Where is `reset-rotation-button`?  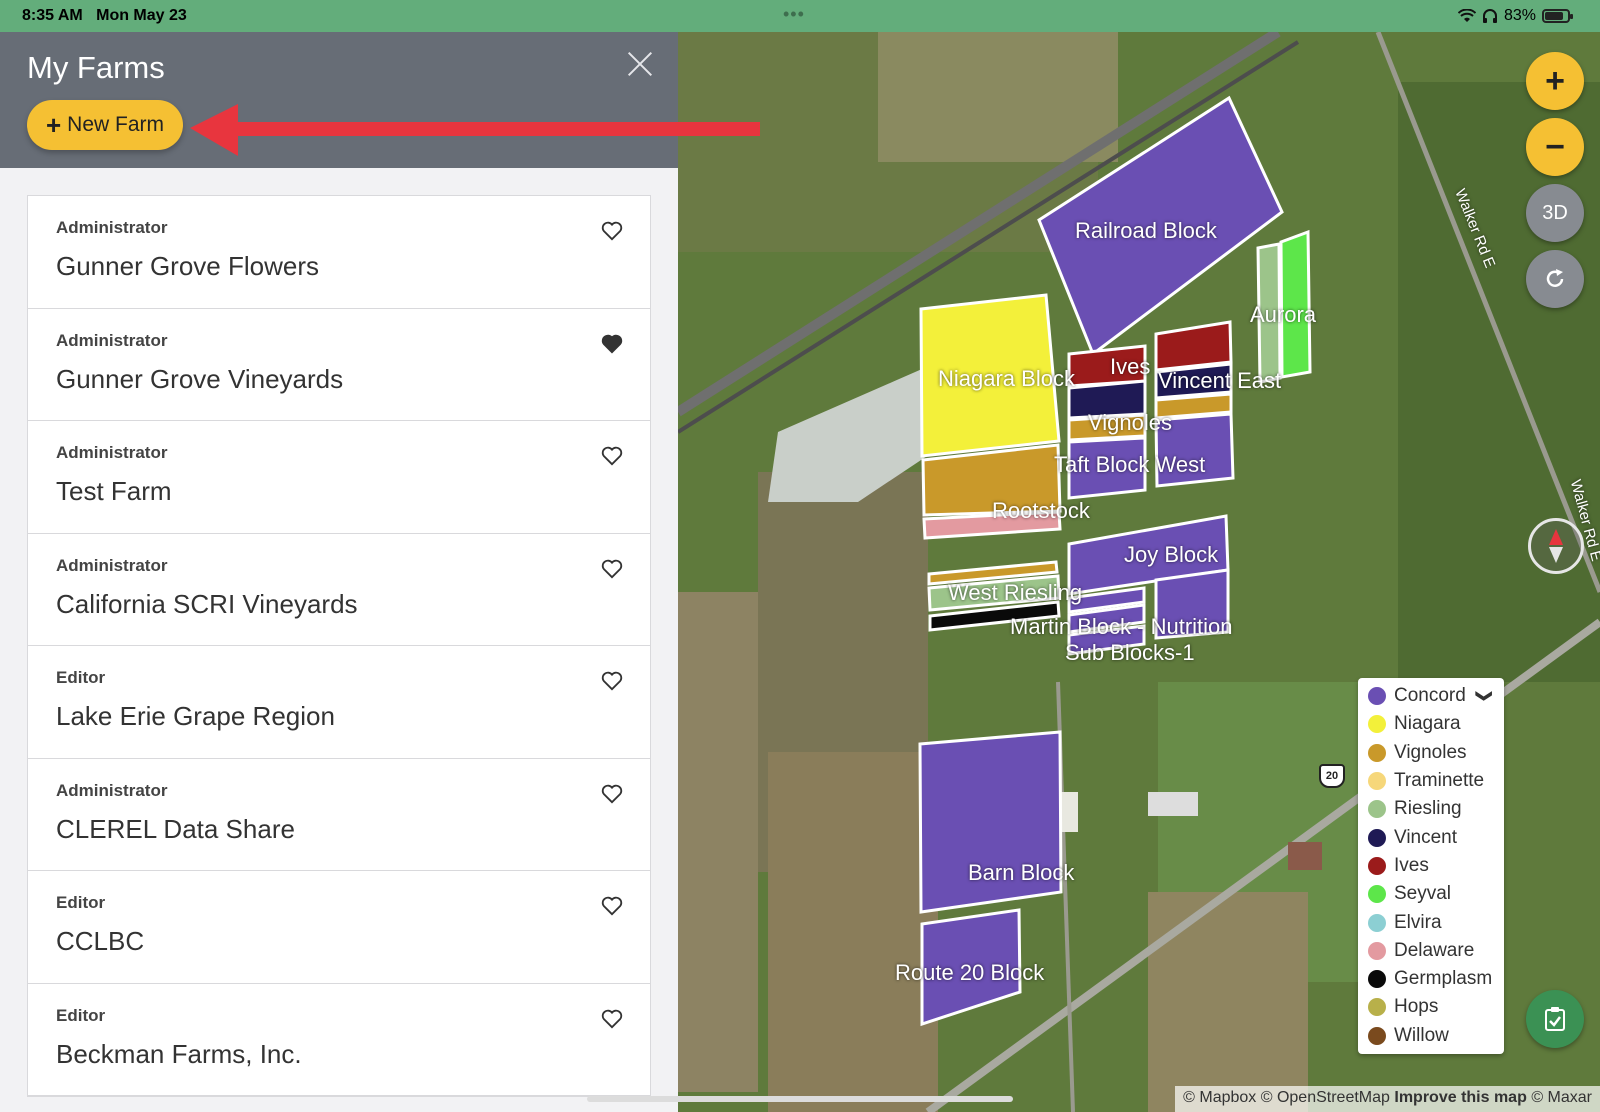
reset-rotation-button is located at coordinates (1555, 279).